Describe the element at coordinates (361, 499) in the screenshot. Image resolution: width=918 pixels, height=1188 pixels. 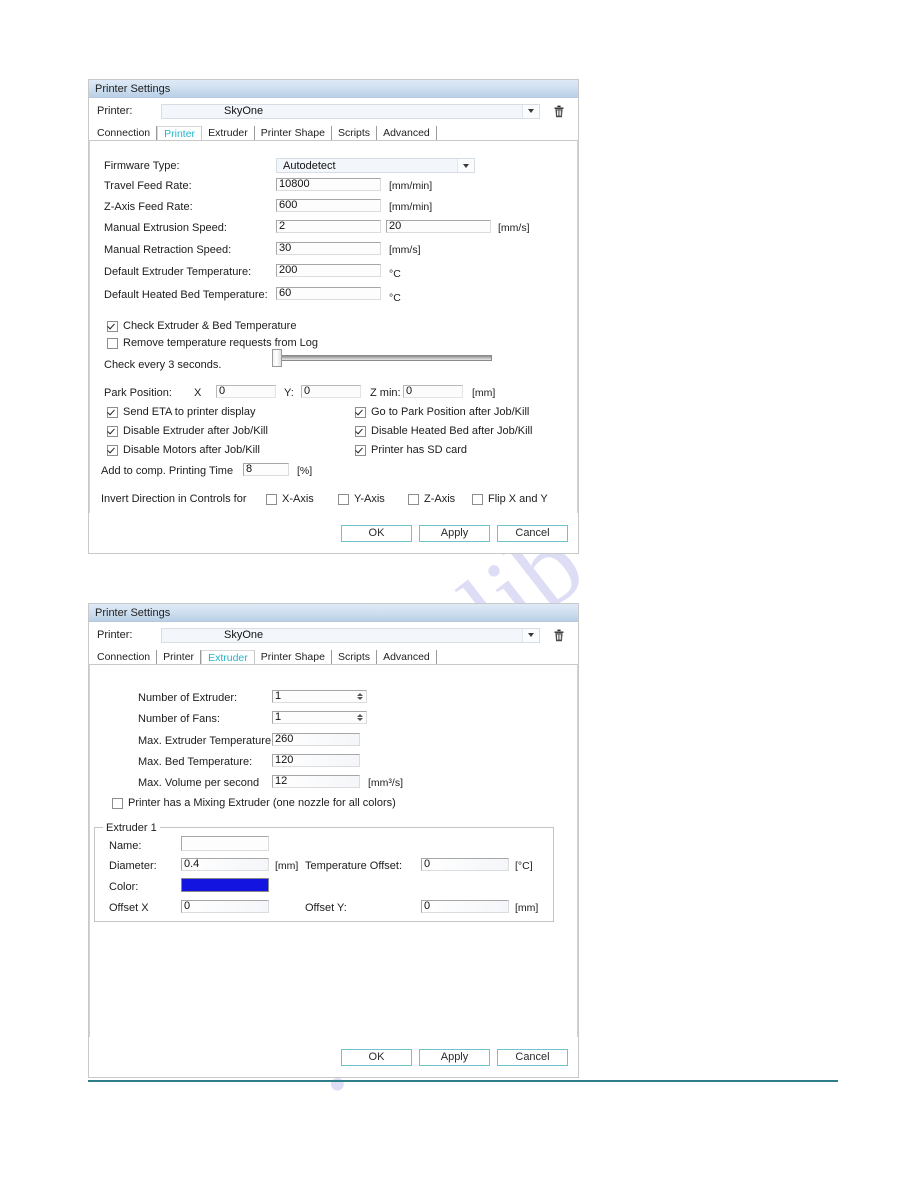
I see `invert-y-axis-checkbox: Y-Axis` at that location.